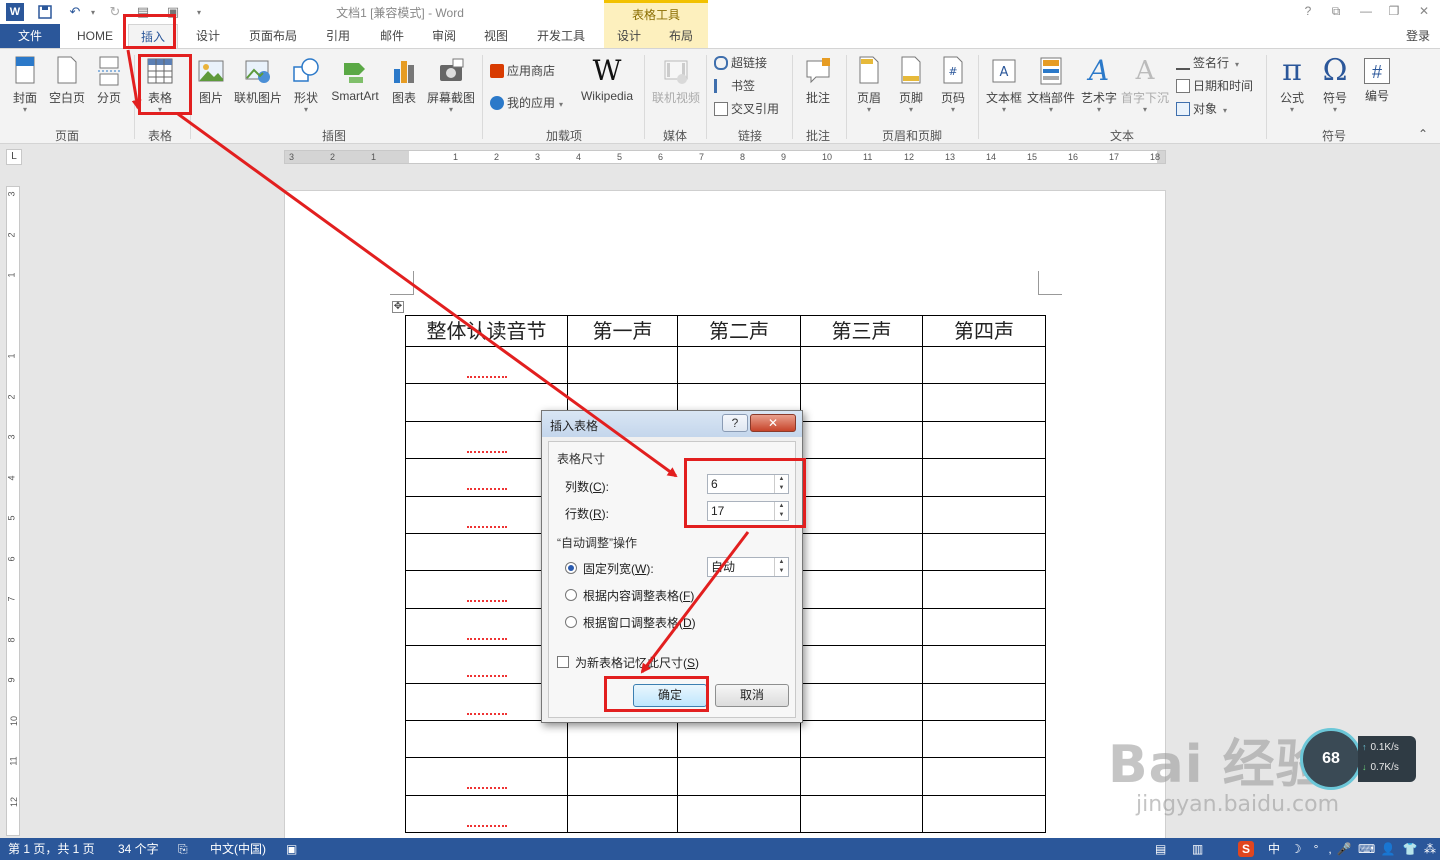  I want to click on date-time-button: 日期和时间, so click(1214, 86).